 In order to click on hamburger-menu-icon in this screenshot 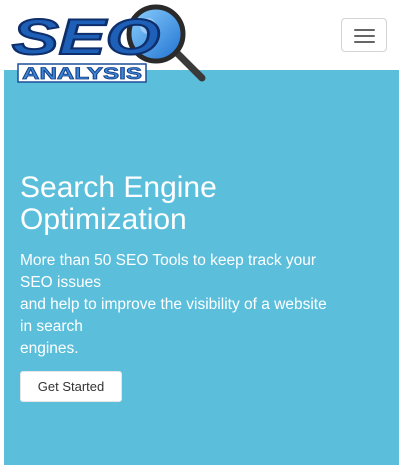, I will do `click(364, 30)`.